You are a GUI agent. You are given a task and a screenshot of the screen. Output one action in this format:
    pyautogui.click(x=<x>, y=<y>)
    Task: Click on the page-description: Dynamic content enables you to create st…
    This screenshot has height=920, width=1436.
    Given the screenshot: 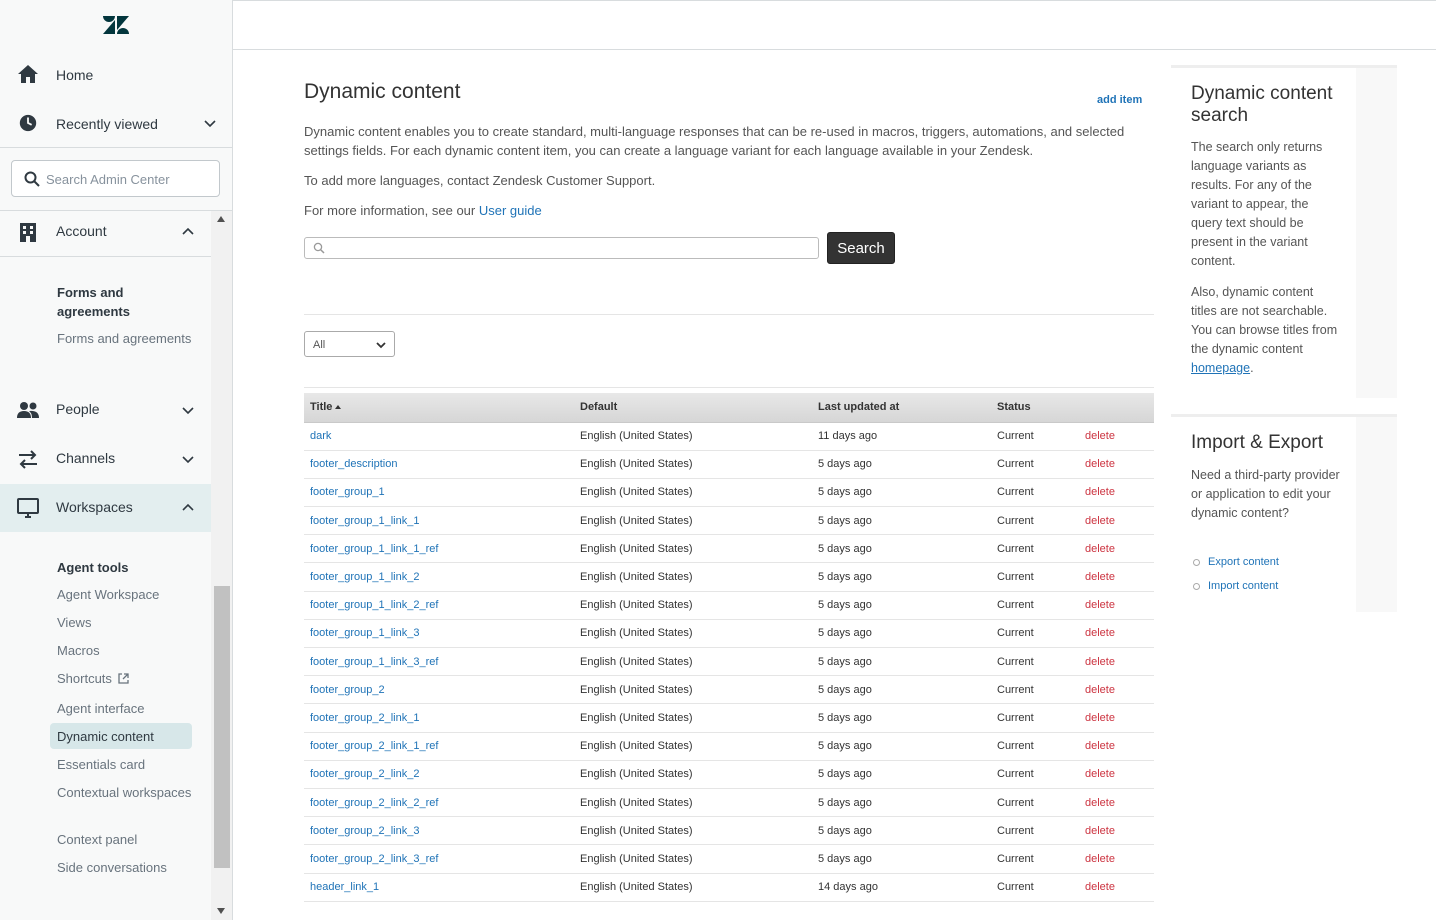 What is the action you would take?
    pyautogui.click(x=714, y=141)
    